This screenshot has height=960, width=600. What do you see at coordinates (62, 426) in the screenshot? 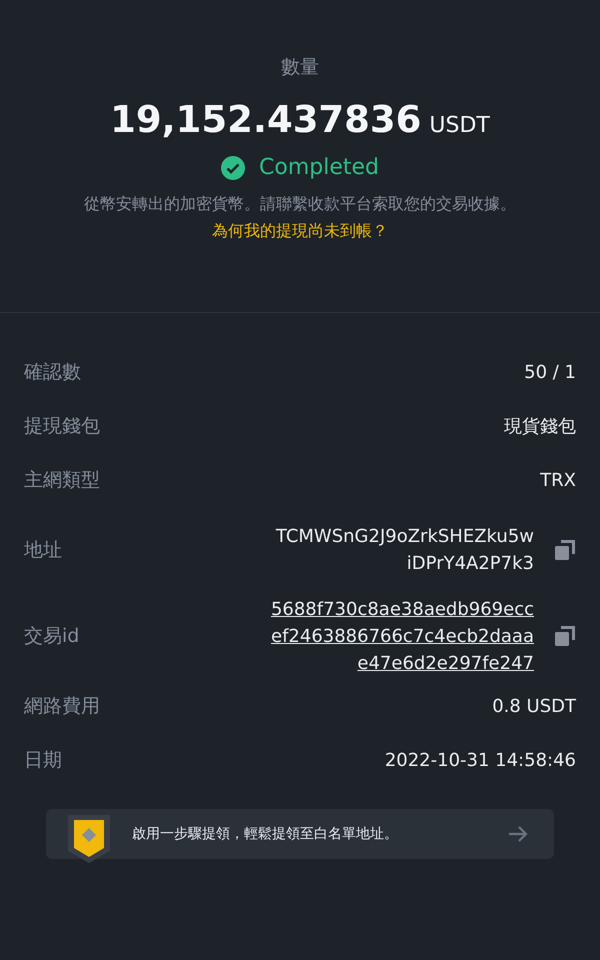
I see `detail-label: 提現錢包` at bounding box center [62, 426].